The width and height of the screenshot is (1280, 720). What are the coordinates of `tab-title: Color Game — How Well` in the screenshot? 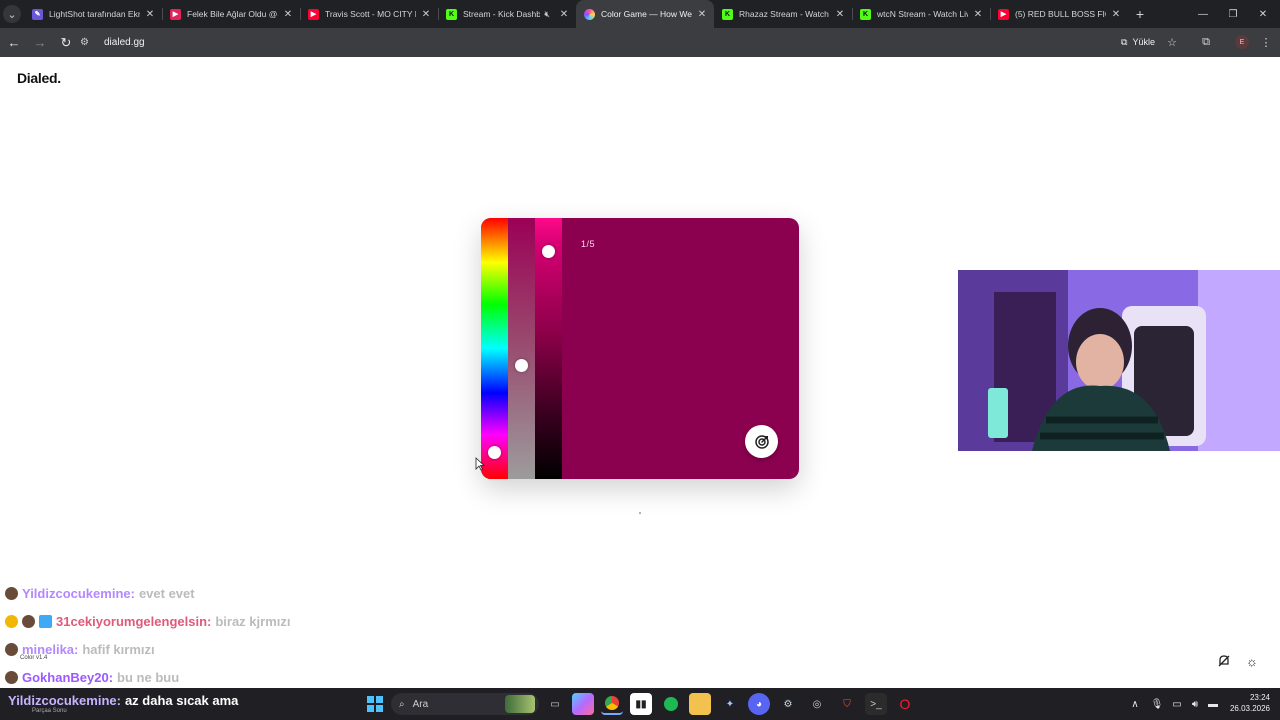 It's located at (646, 14).